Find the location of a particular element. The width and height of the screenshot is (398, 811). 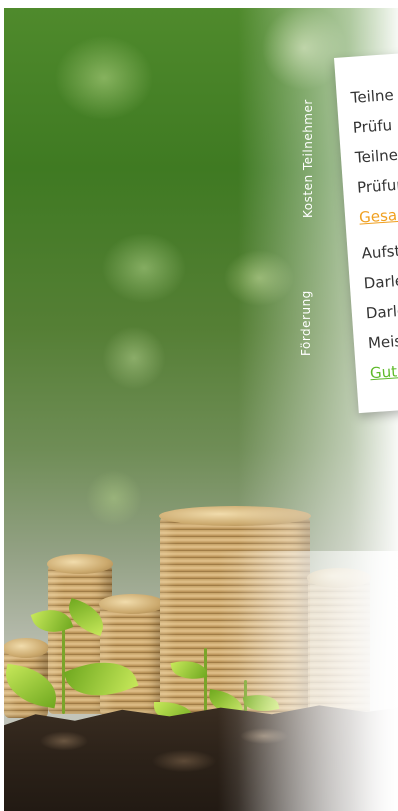

row-teilnehmer-2: Teilne is located at coordinates (376, 156).